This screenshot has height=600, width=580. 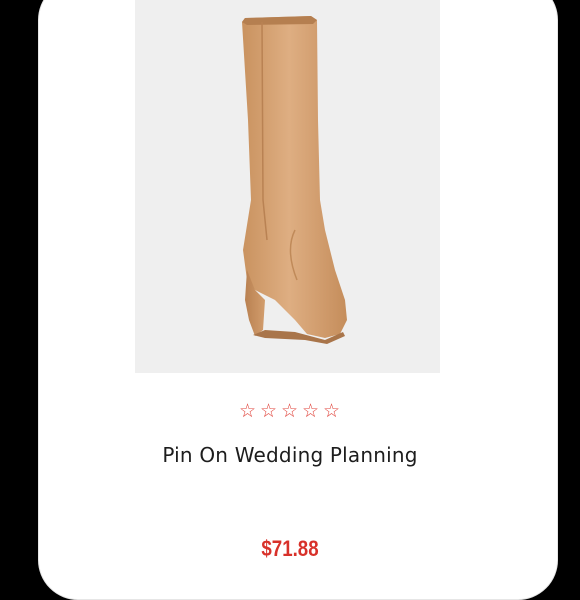 What do you see at coordinates (290, 455) in the screenshot?
I see `product-title: Pin On Wedding Planning` at bounding box center [290, 455].